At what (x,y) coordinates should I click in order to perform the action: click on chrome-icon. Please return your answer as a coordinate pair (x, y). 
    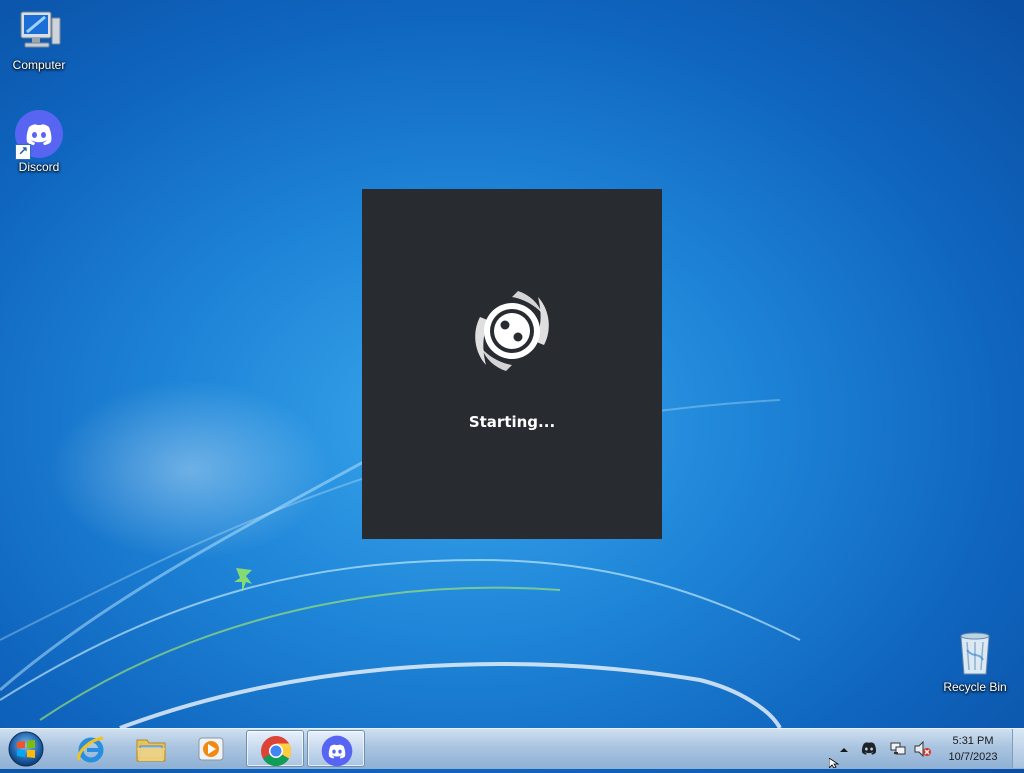
    Looking at the image, I should click on (276, 751).